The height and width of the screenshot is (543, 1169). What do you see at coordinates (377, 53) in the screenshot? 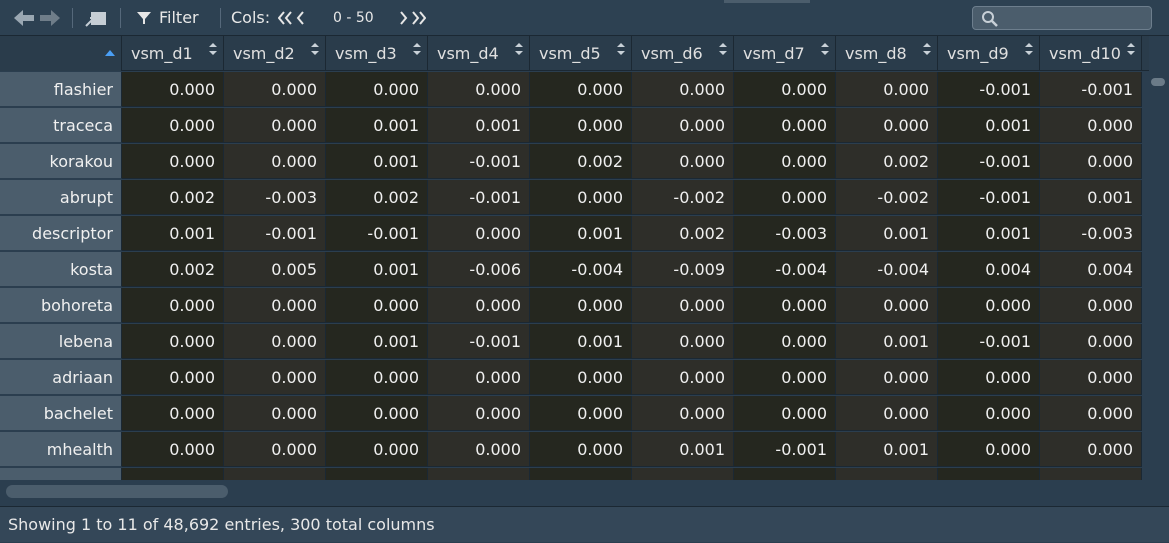
I see `column-header: vsm_d3` at bounding box center [377, 53].